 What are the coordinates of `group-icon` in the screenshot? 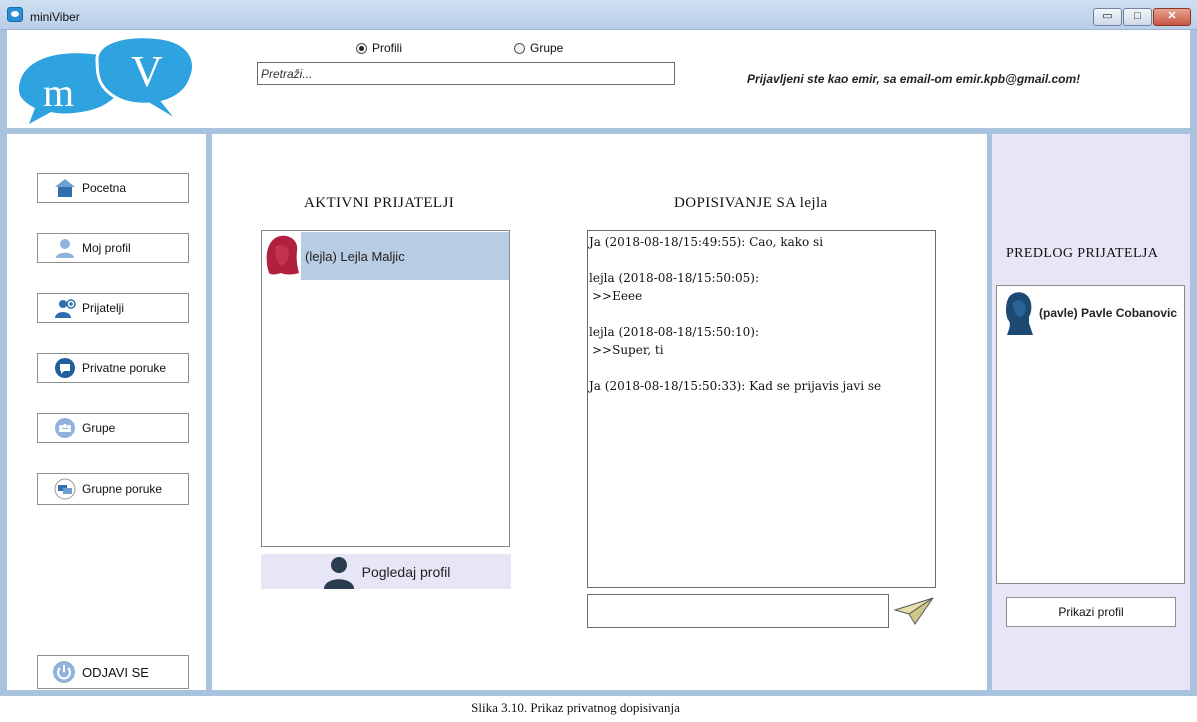 It's located at (65, 428).